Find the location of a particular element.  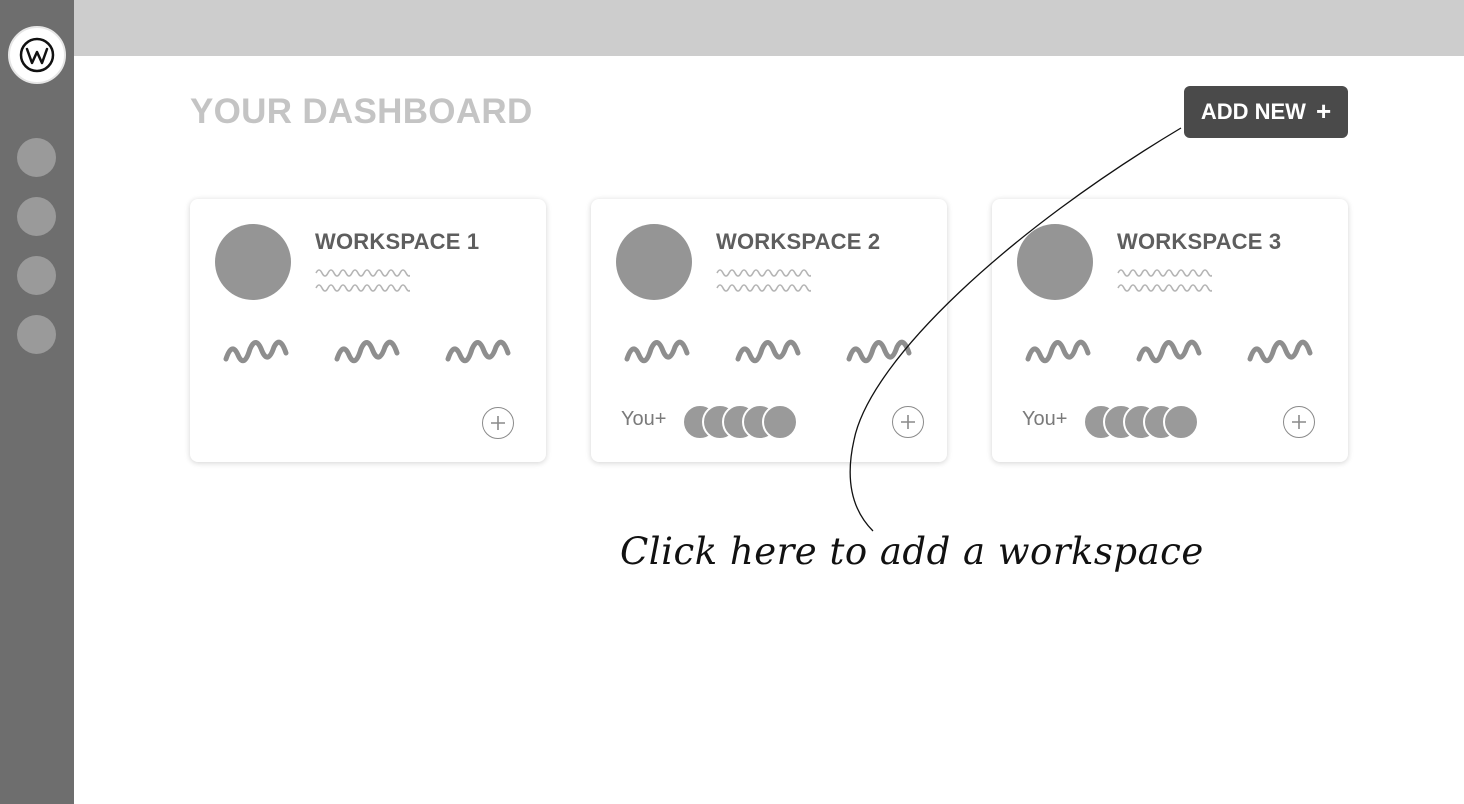

annotation-text: Click here to add a workspace is located at coordinates (912, 551).